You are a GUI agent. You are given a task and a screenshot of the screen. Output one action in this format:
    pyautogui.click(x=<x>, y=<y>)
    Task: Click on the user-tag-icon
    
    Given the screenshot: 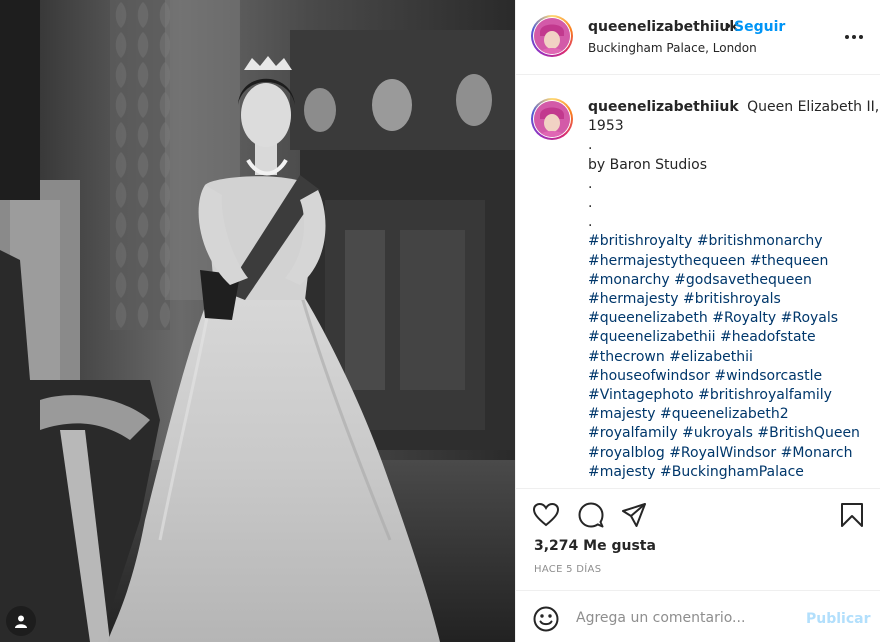 What is the action you would take?
    pyautogui.click(x=21, y=621)
    